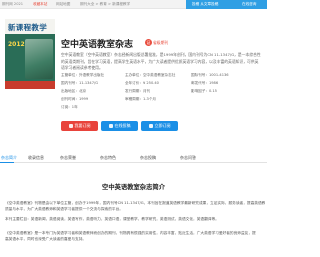 This screenshot has height=257, width=320. Describe the element at coordinates (105, 4) in the screenshot. I see `breadcrumb: 期刊大全 > 教育 > 新课程教学` at that location.